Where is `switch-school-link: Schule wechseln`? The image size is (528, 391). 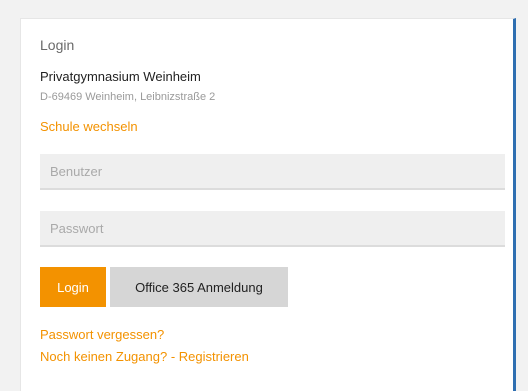
switch-school-link: Schule wechseln is located at coordinates (89, 126).